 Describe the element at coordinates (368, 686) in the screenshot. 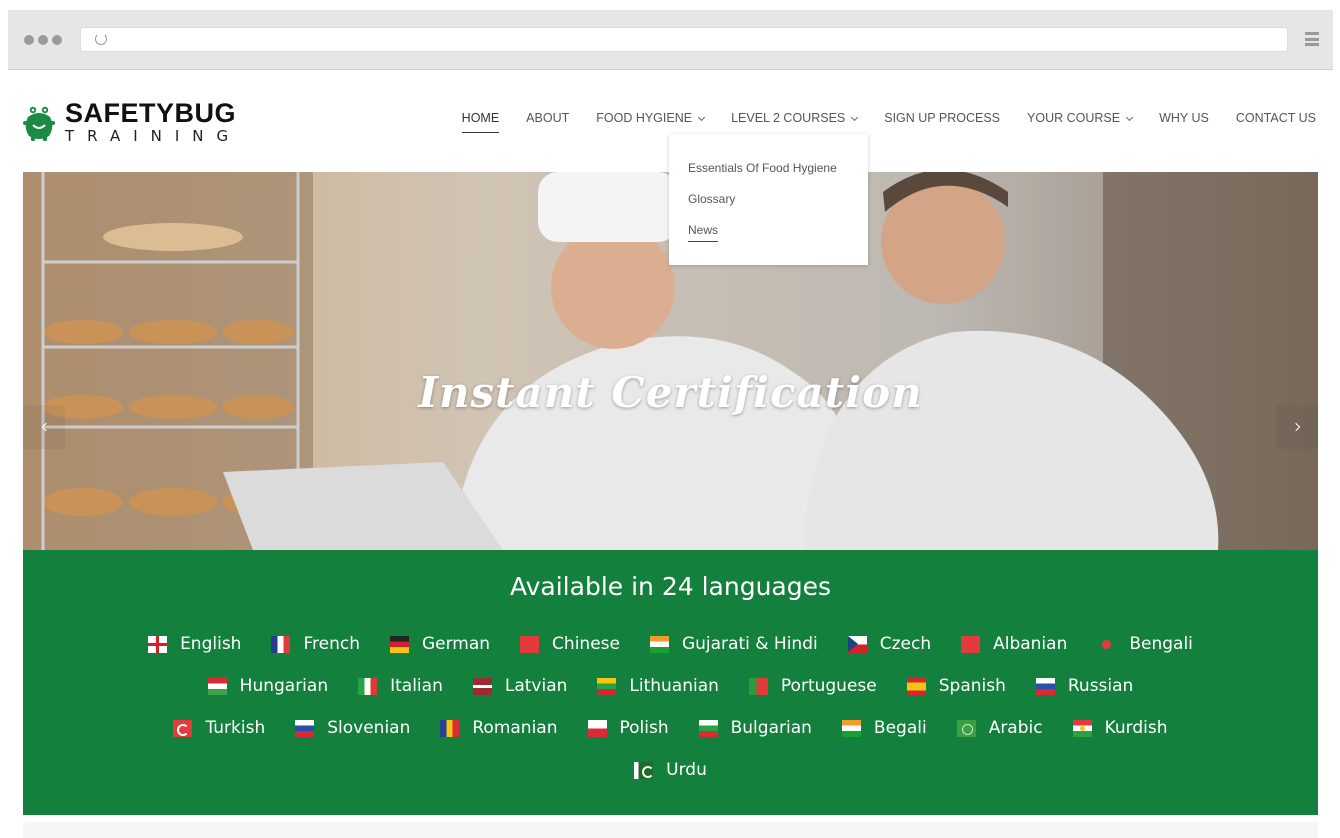

I see `italy-flag-icon` at that location.